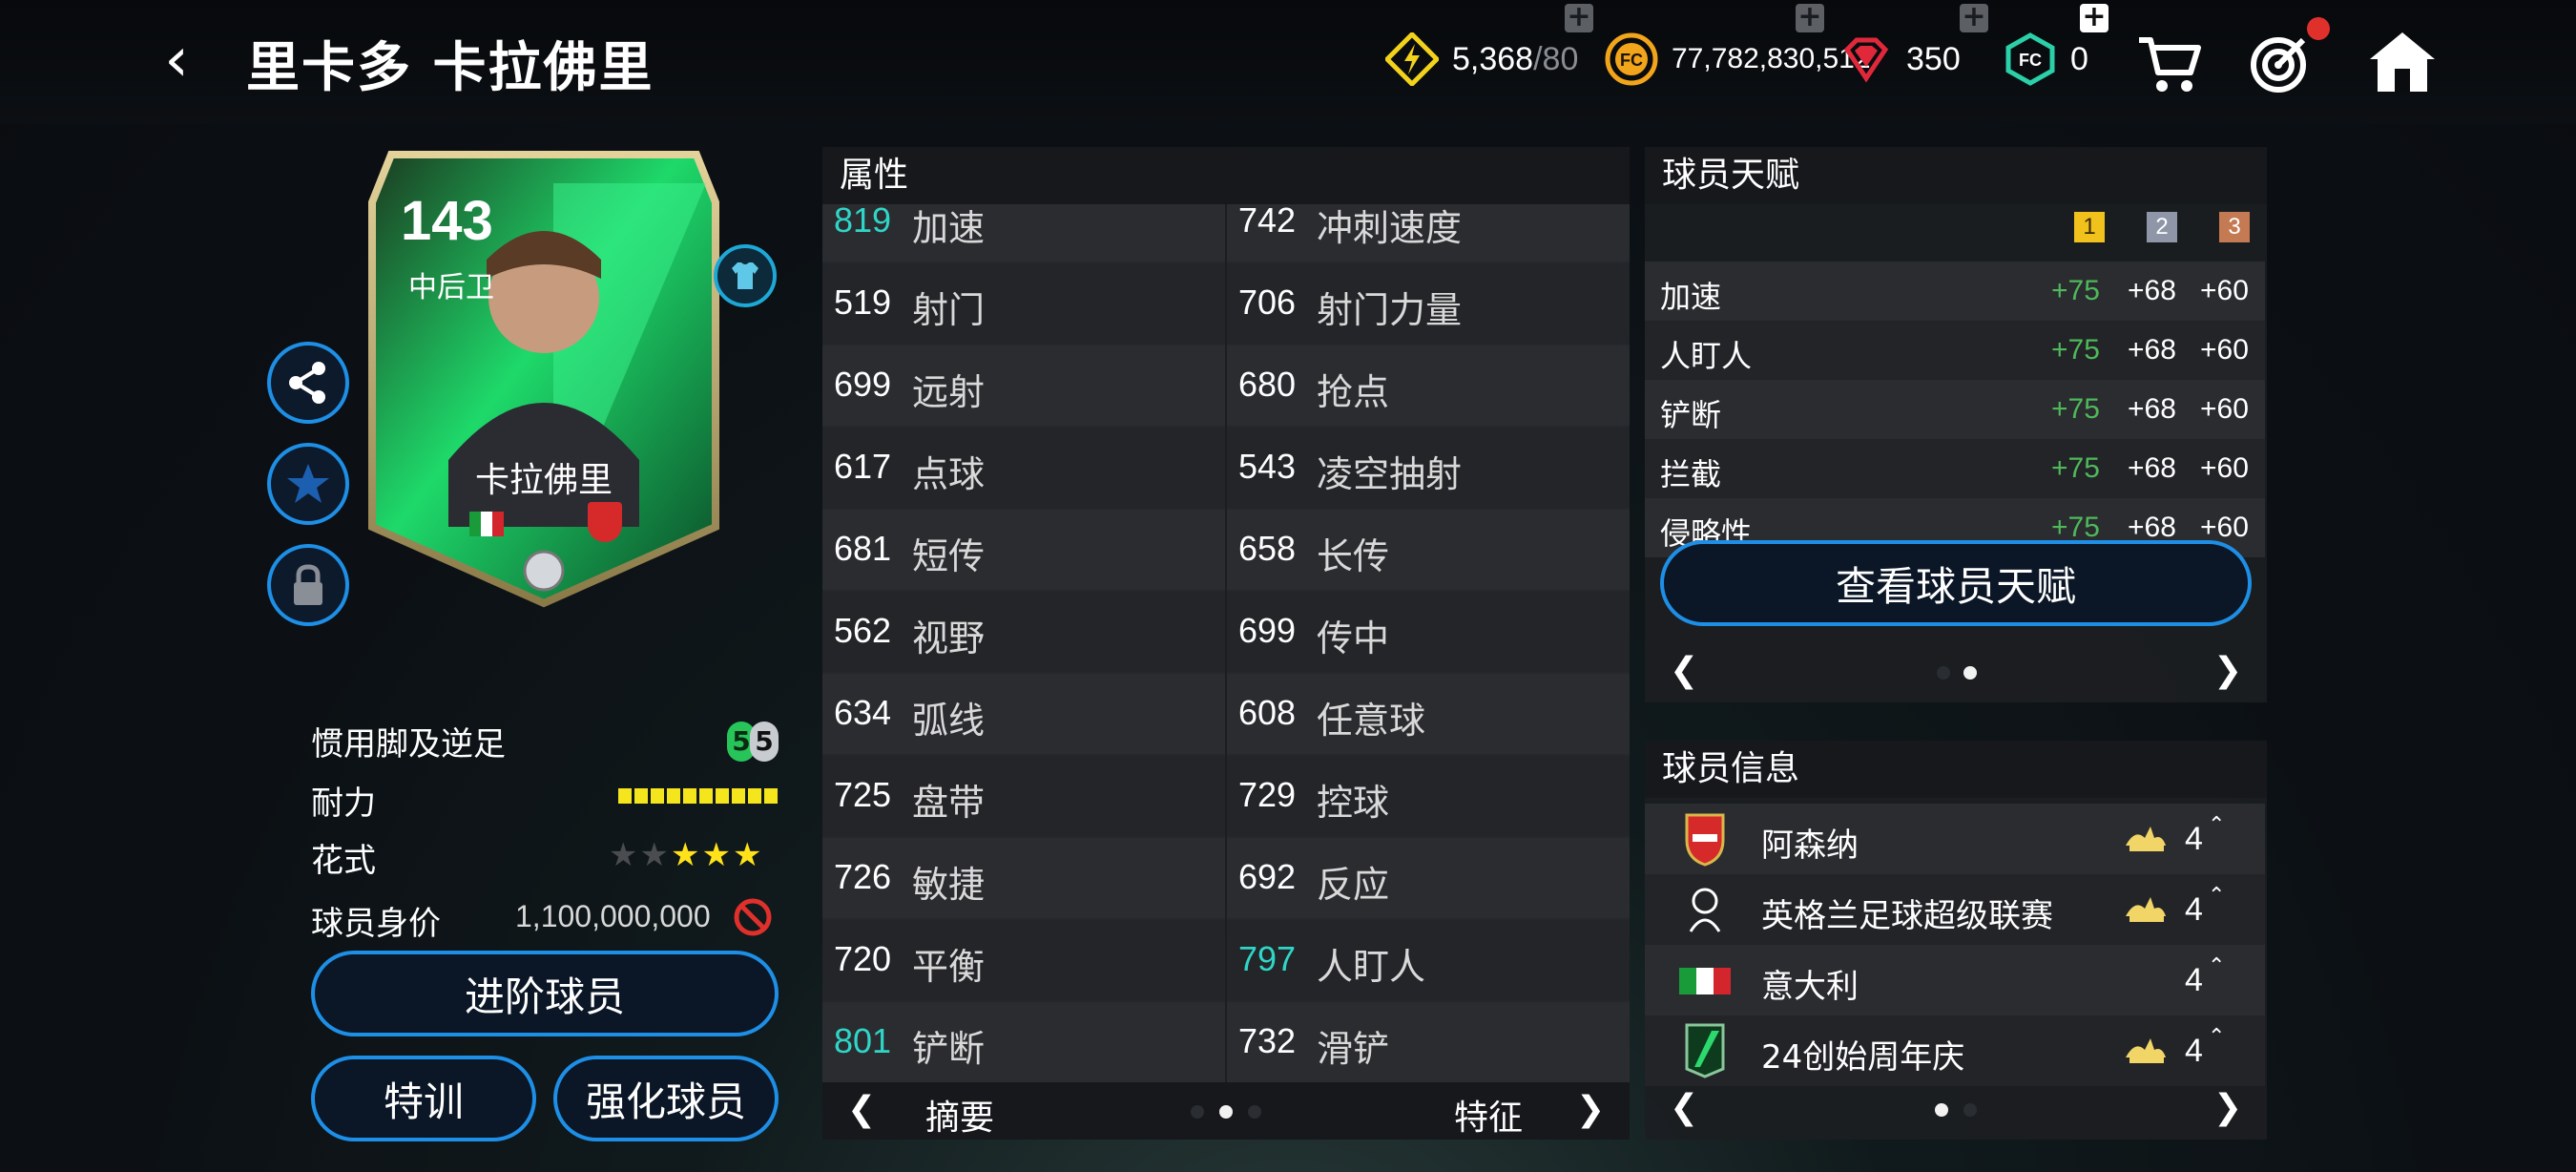 This screenshot has height=1172, width=2576. What do you see at coordinates (959, 1115) in the screenshot?
I see `attributes-prev-label: 摘要` at bounding box center [959, 1115].